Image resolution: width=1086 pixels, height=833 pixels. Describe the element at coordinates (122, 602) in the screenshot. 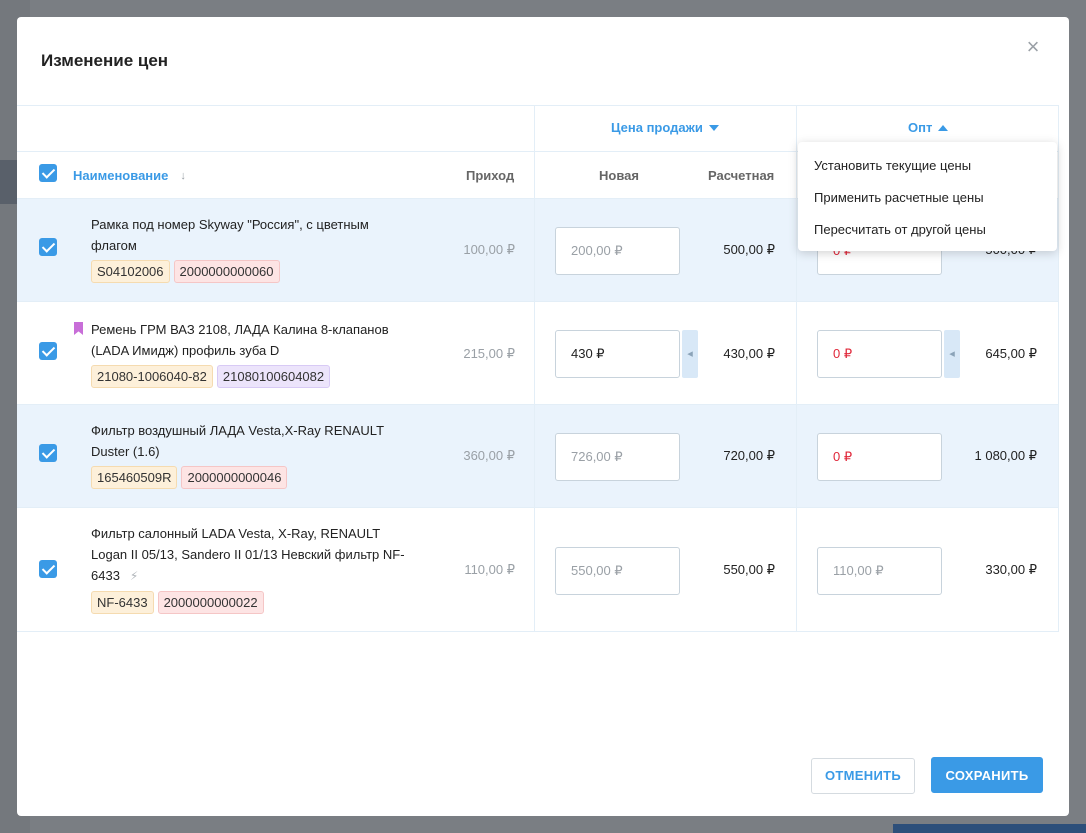

I see `article-tag: NF-6433` at that location.